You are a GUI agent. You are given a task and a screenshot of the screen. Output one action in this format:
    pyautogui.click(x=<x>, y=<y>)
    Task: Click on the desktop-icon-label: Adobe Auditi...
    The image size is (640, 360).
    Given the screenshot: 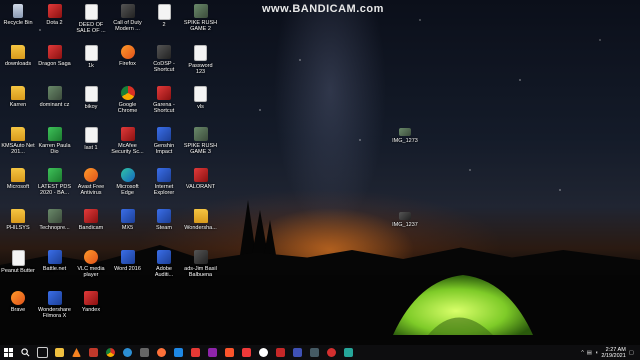 What is the action you would take?
    pyautogui.click(x=164, y=272)
    